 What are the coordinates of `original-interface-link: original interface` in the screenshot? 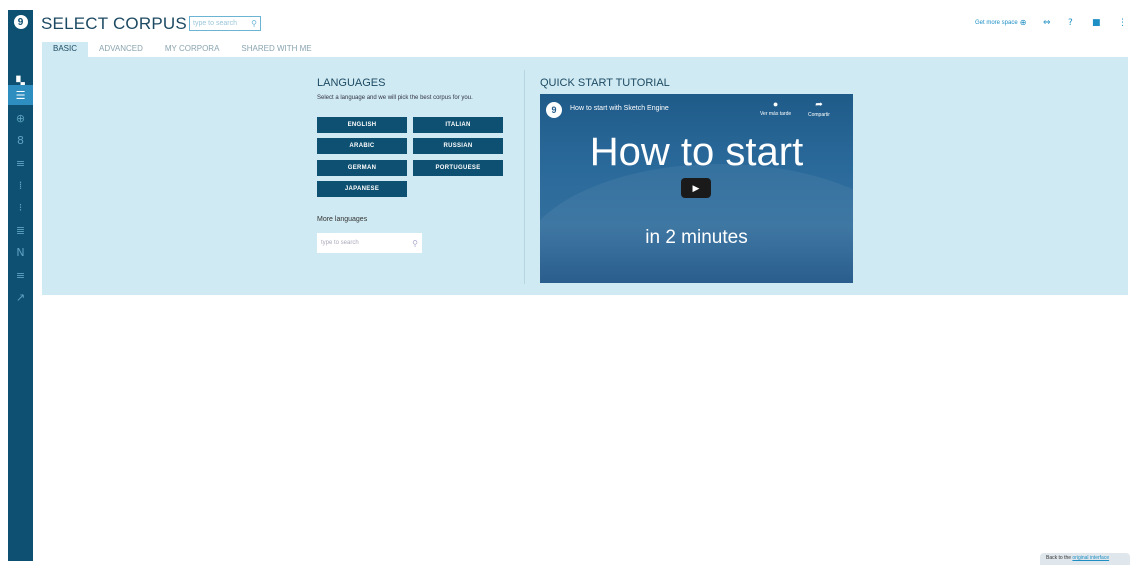 It's located at (1090, 558).